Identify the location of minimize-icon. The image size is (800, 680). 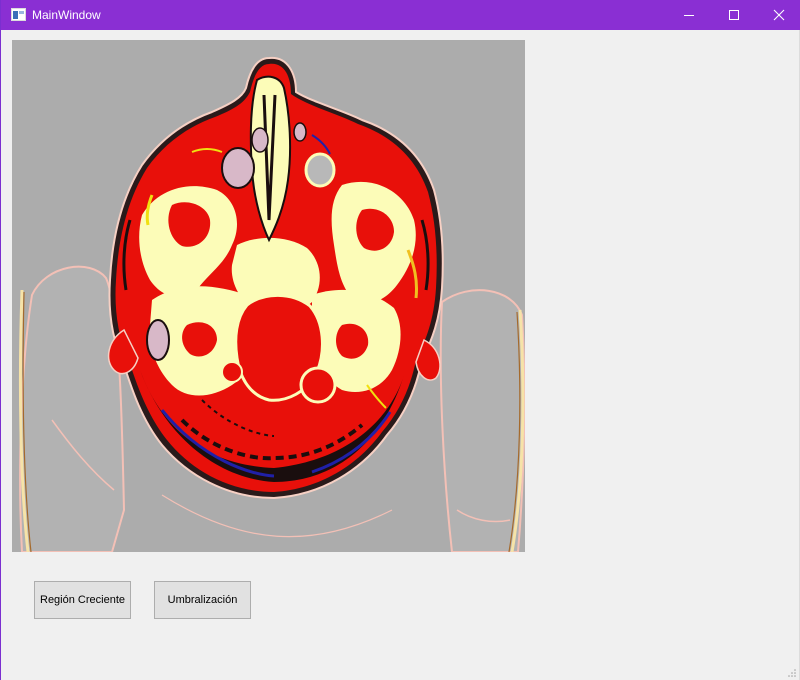
(689, 15).